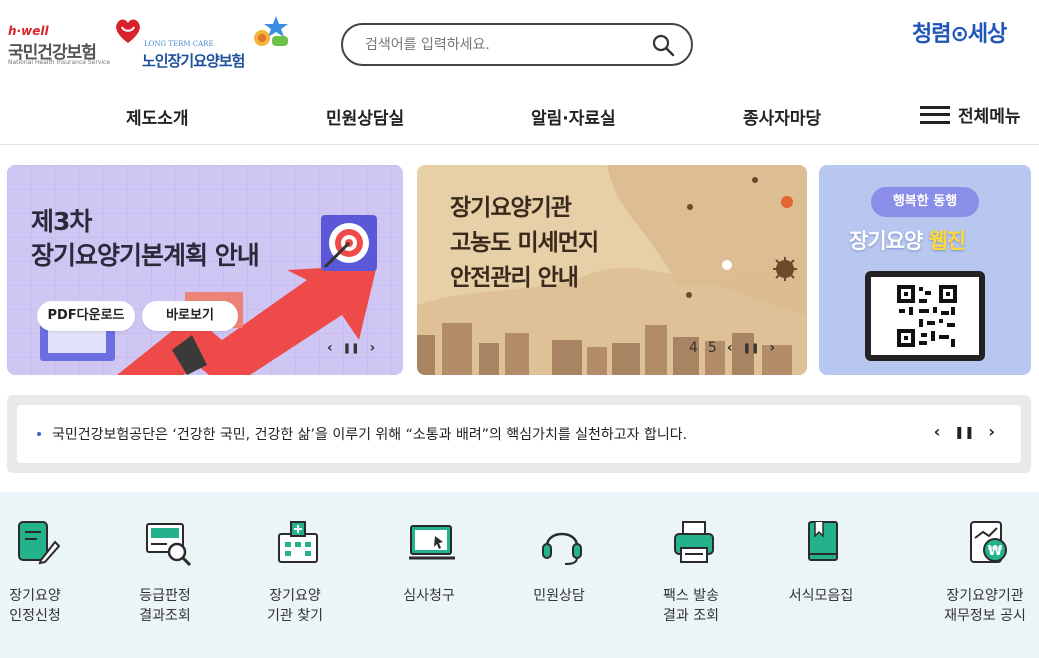 The height and width of the screenshot is (658, 1039). Describe the element at coordinates (991, 432) in the screenshot. I see `notice-next-button: ›` at that location.